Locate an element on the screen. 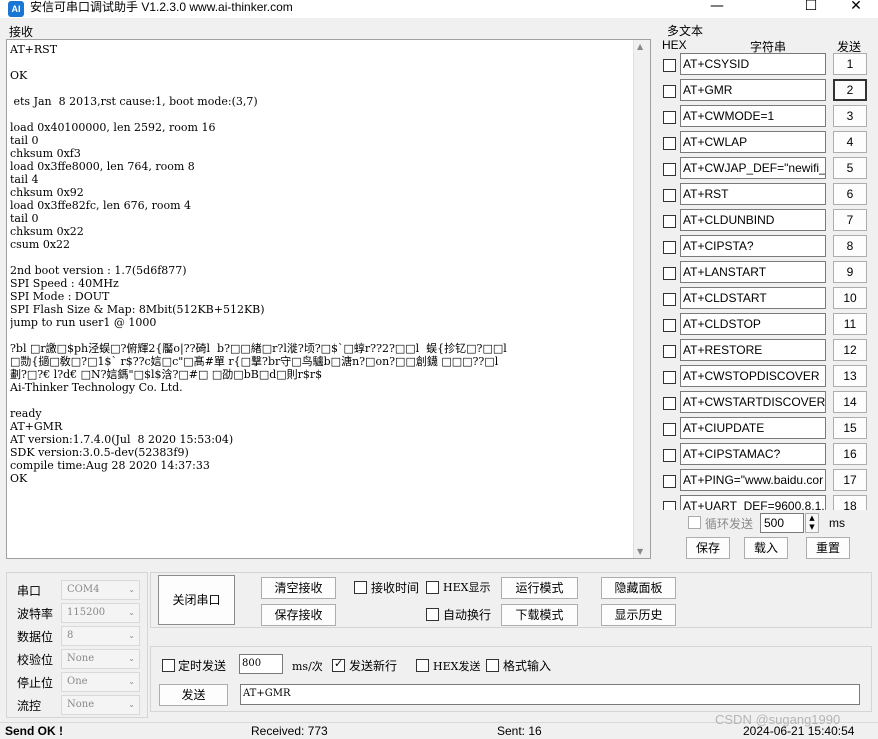  port-select: COM4 ⌄ is located at coordinates (100, 590).